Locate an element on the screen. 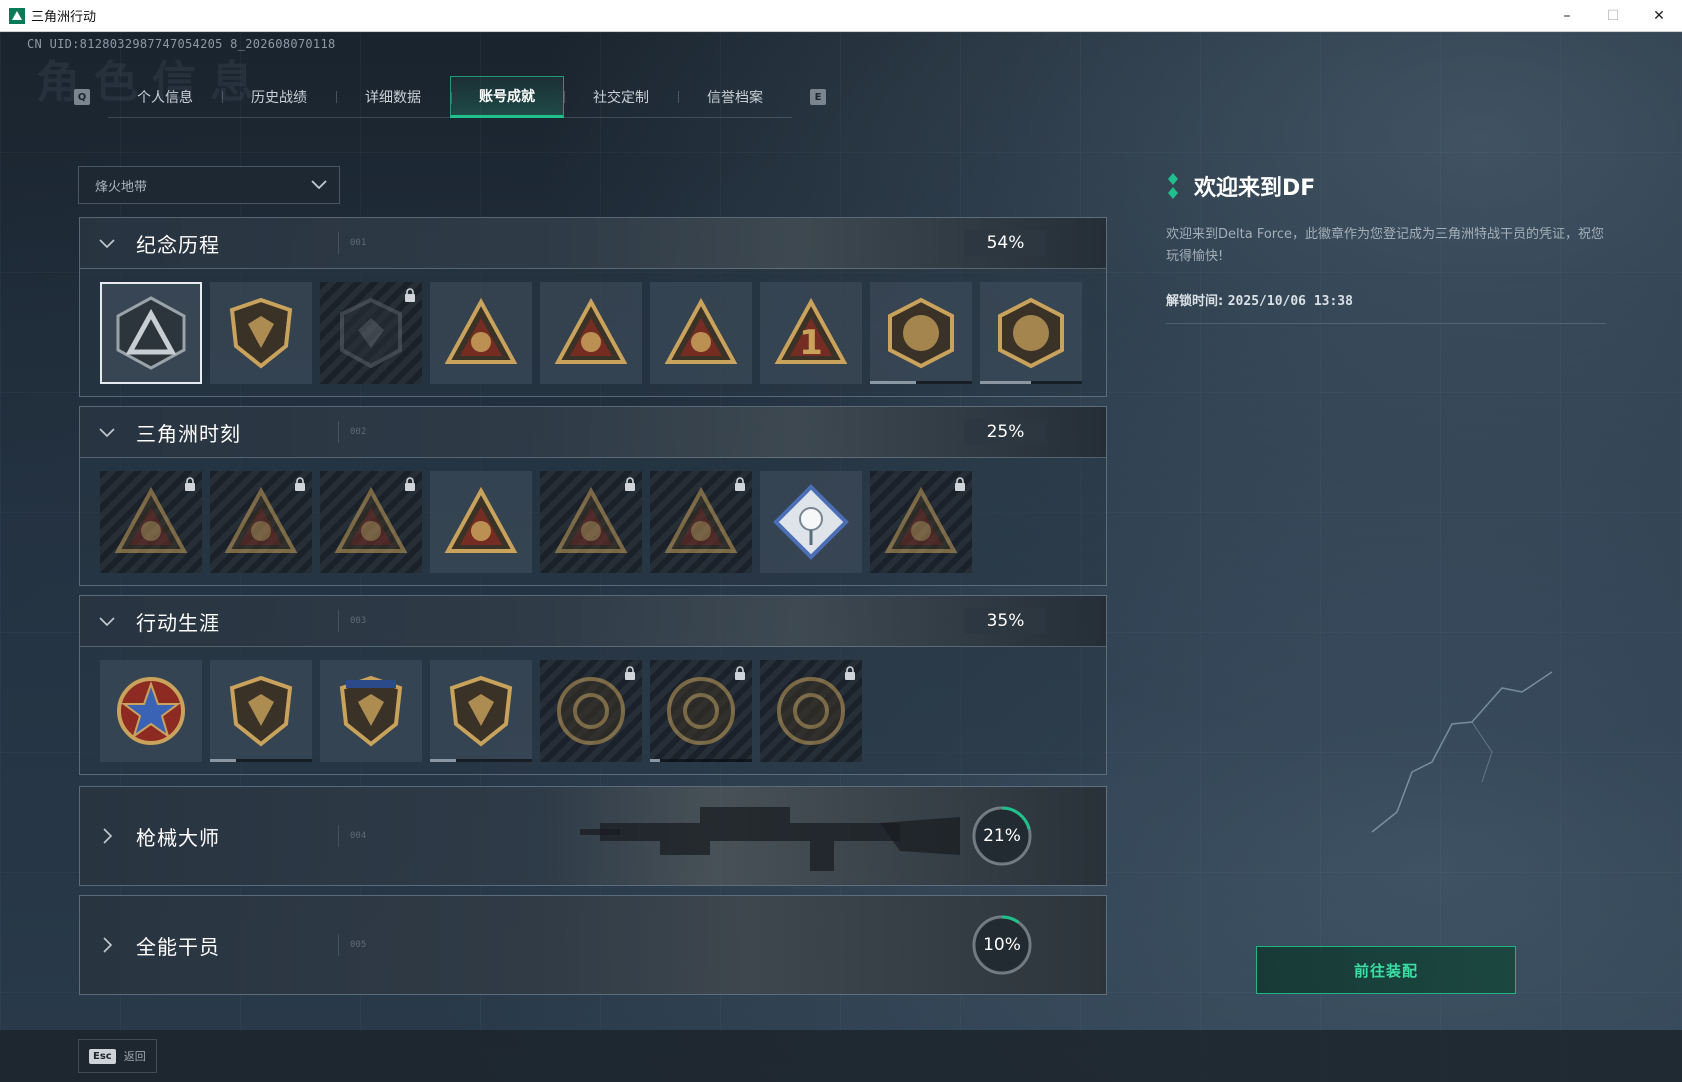 This screenshot has width=1682, height=1082. section-header: 三角洲时刻 002 25% is located at coordinates (593, 432).